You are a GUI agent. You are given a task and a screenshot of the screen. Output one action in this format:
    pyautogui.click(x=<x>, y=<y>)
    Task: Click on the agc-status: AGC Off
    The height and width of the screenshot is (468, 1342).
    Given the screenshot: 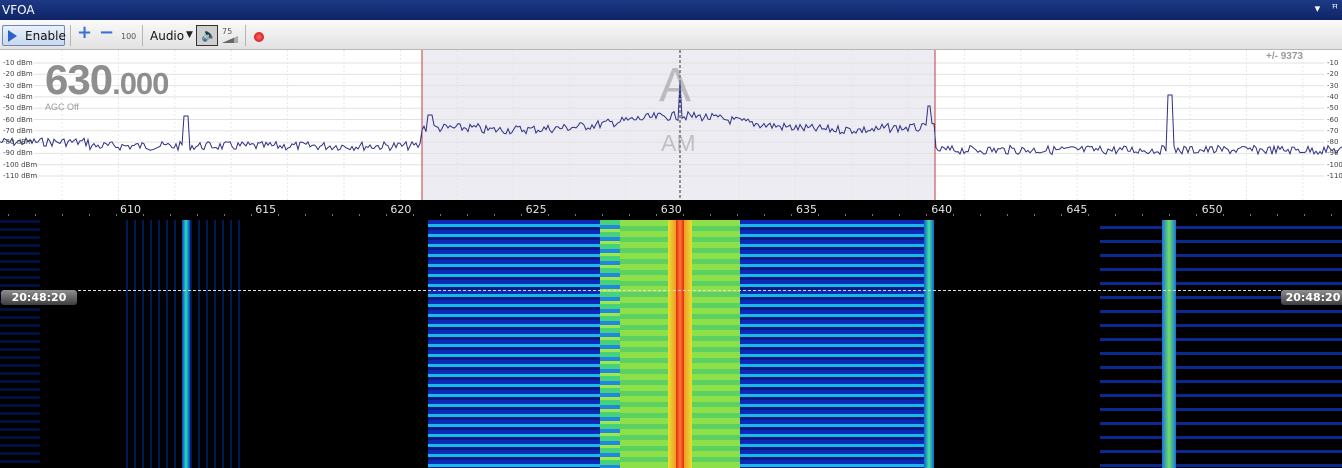 What is the action you would take?
    pyautogui.click(x=62, y=107)
    